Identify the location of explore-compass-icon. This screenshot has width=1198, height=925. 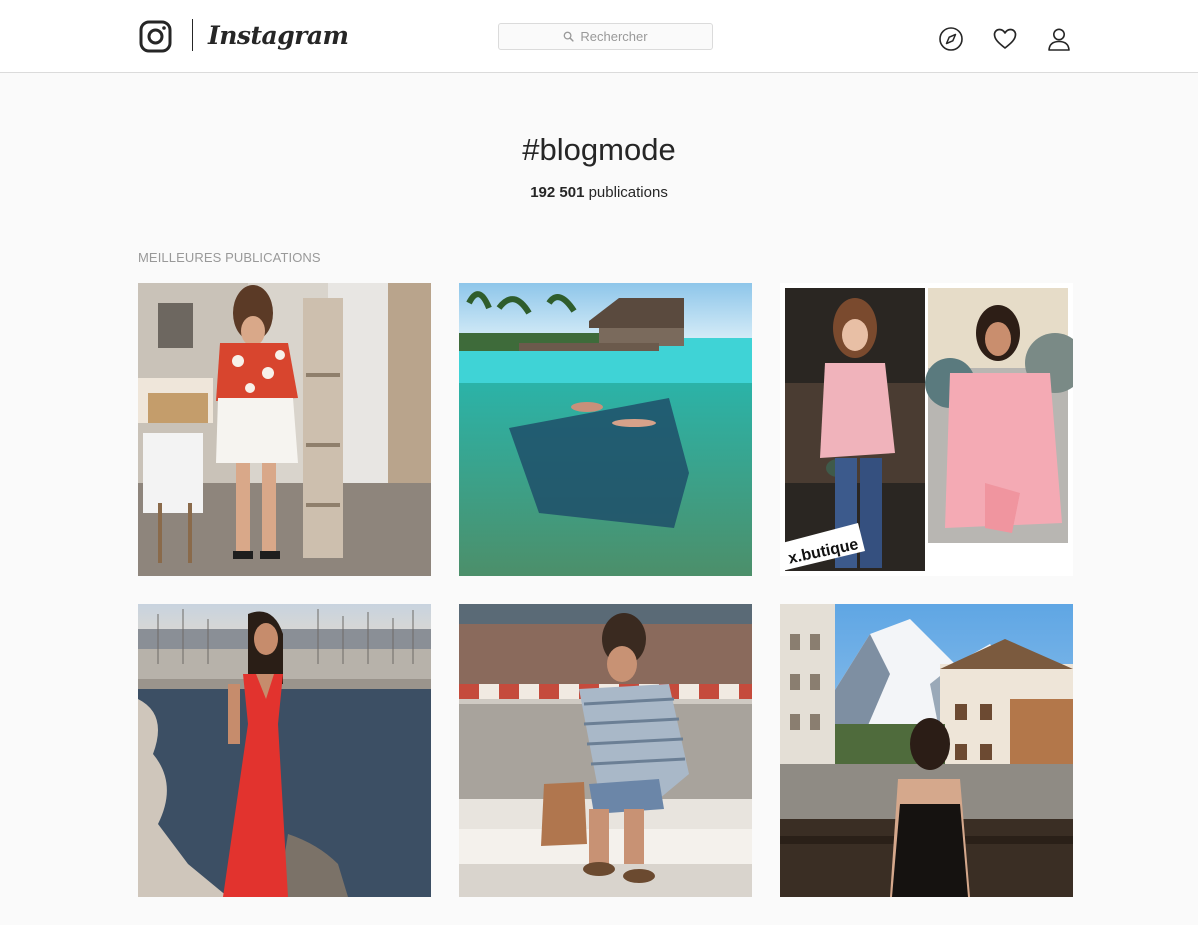
(951, 39).